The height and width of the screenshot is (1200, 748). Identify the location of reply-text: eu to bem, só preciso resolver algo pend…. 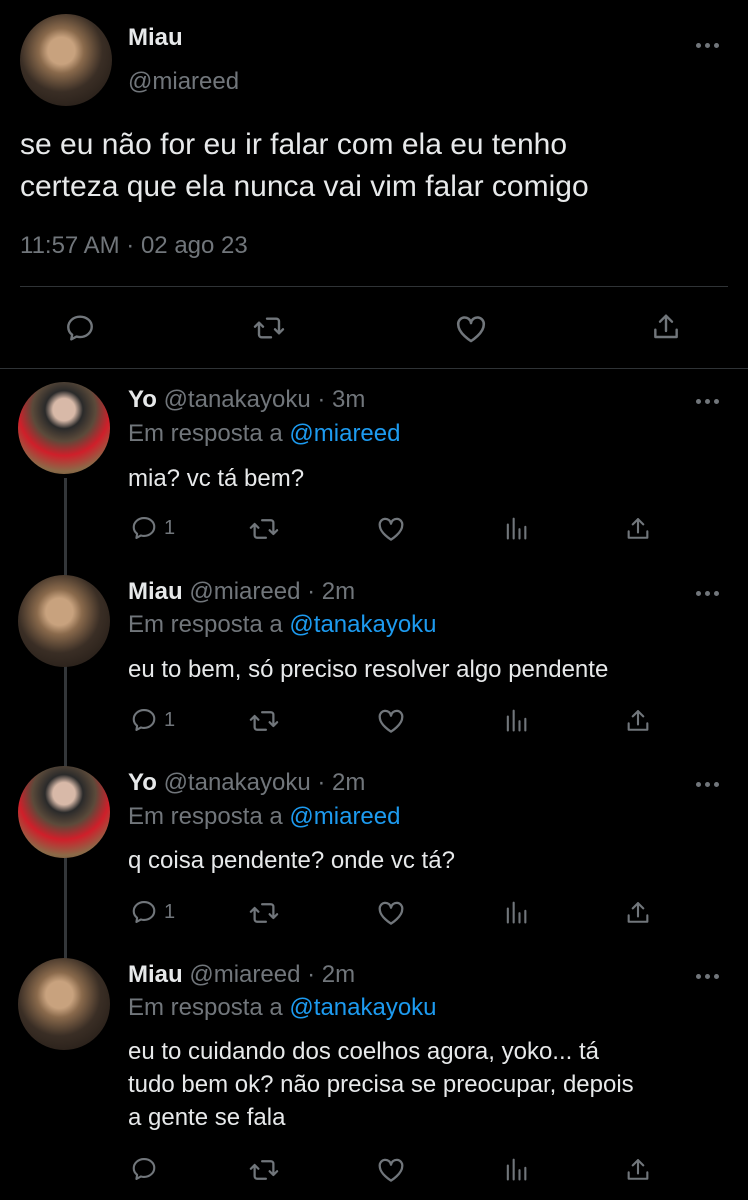
(368, 669).